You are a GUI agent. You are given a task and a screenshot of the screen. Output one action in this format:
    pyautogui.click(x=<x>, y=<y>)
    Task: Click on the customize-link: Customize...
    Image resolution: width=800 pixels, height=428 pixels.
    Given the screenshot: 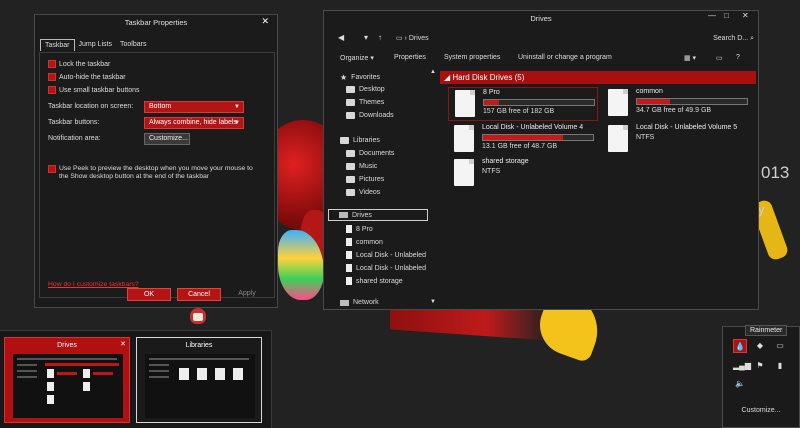 What is the action you would take?
    pyautogui.click(x=761, y=410)
    